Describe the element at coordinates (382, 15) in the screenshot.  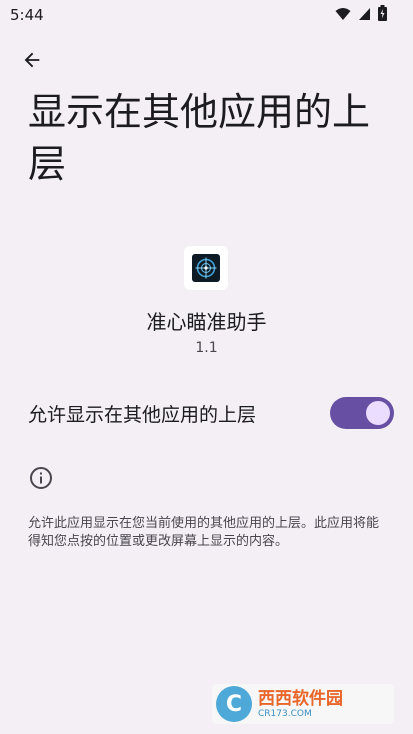
I see `battery-icon` at that location.